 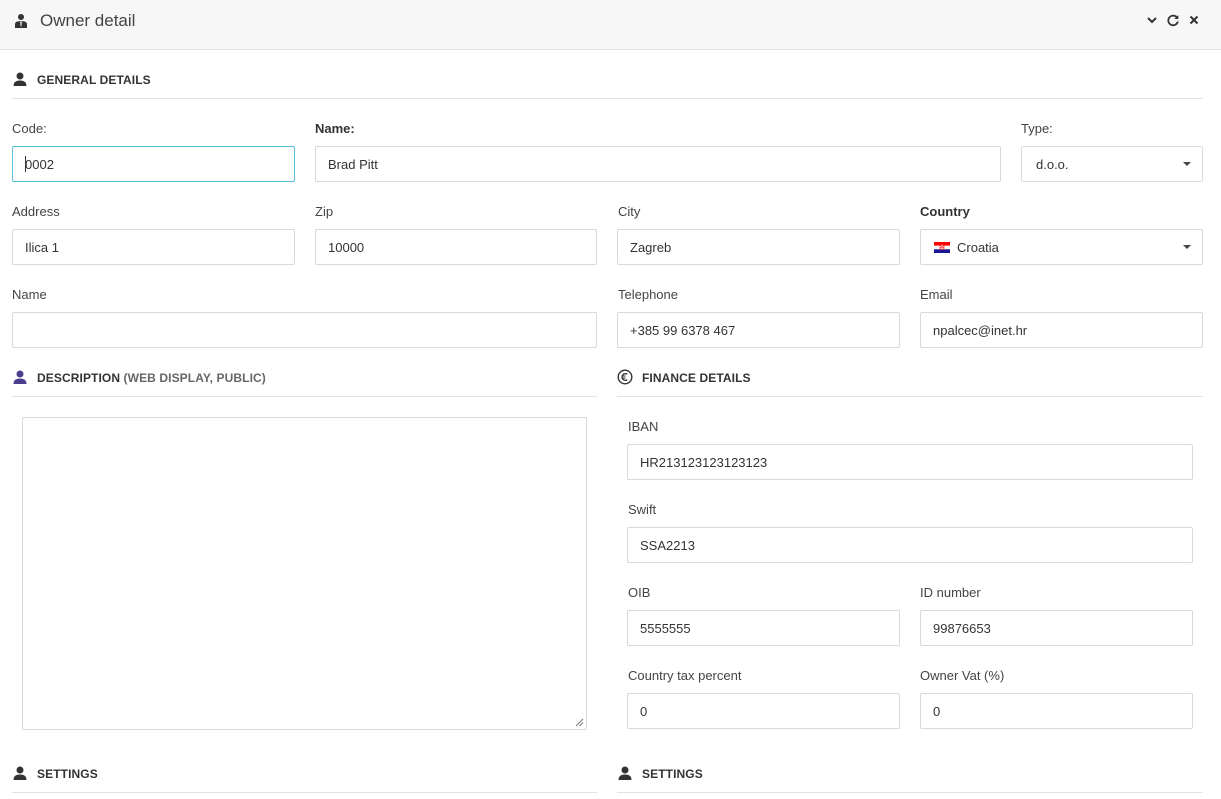 I want to click on section-settings-right: SETTINGS, so click(x=910, y=775).